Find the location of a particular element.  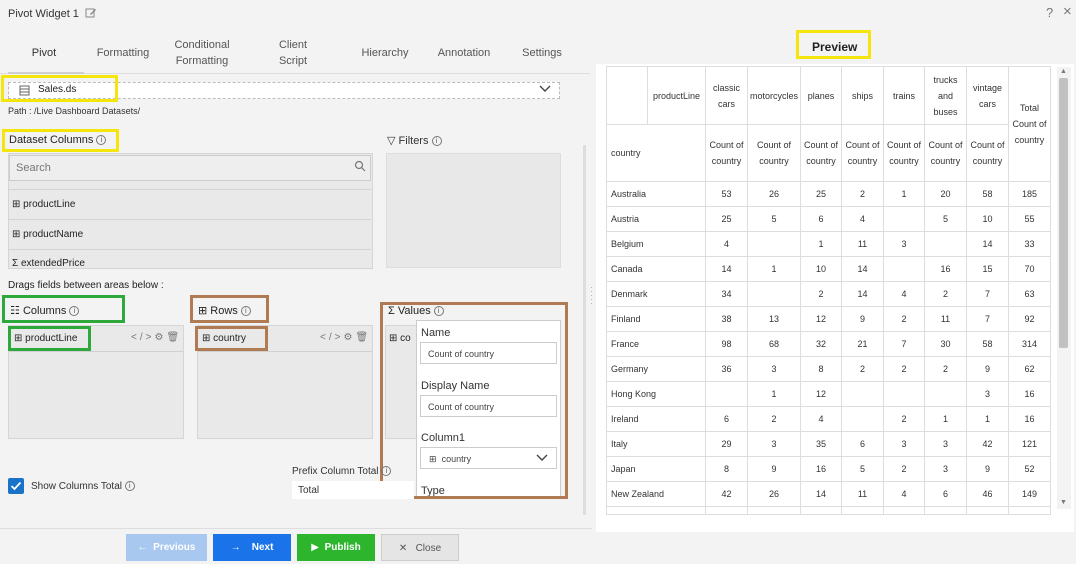

close-button: ✕ Close is located at coordinates (420, 547).